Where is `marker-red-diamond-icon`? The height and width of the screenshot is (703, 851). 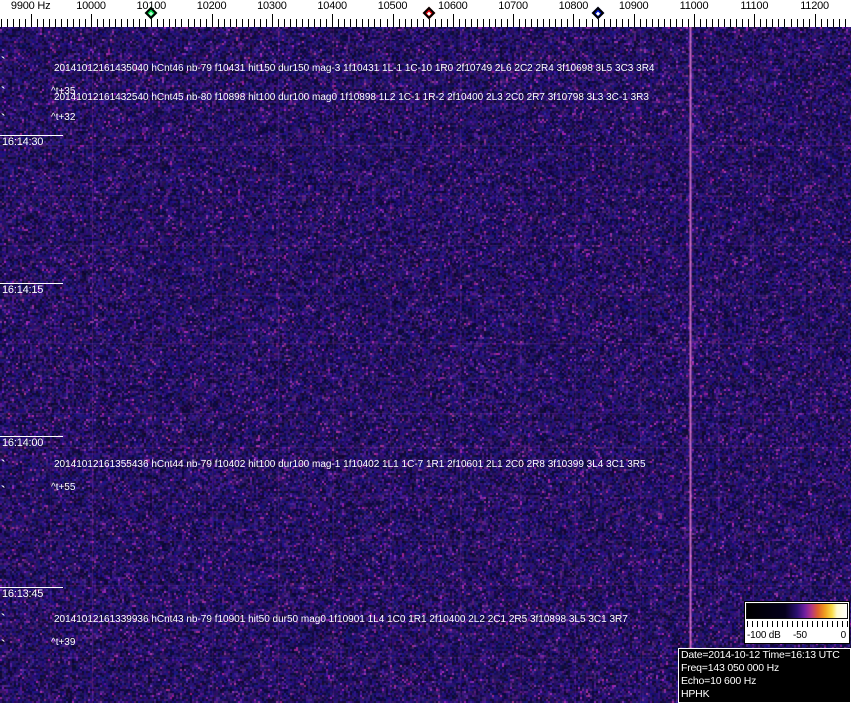 marker-red-diamond-icon is located at coordinates (429, 13).